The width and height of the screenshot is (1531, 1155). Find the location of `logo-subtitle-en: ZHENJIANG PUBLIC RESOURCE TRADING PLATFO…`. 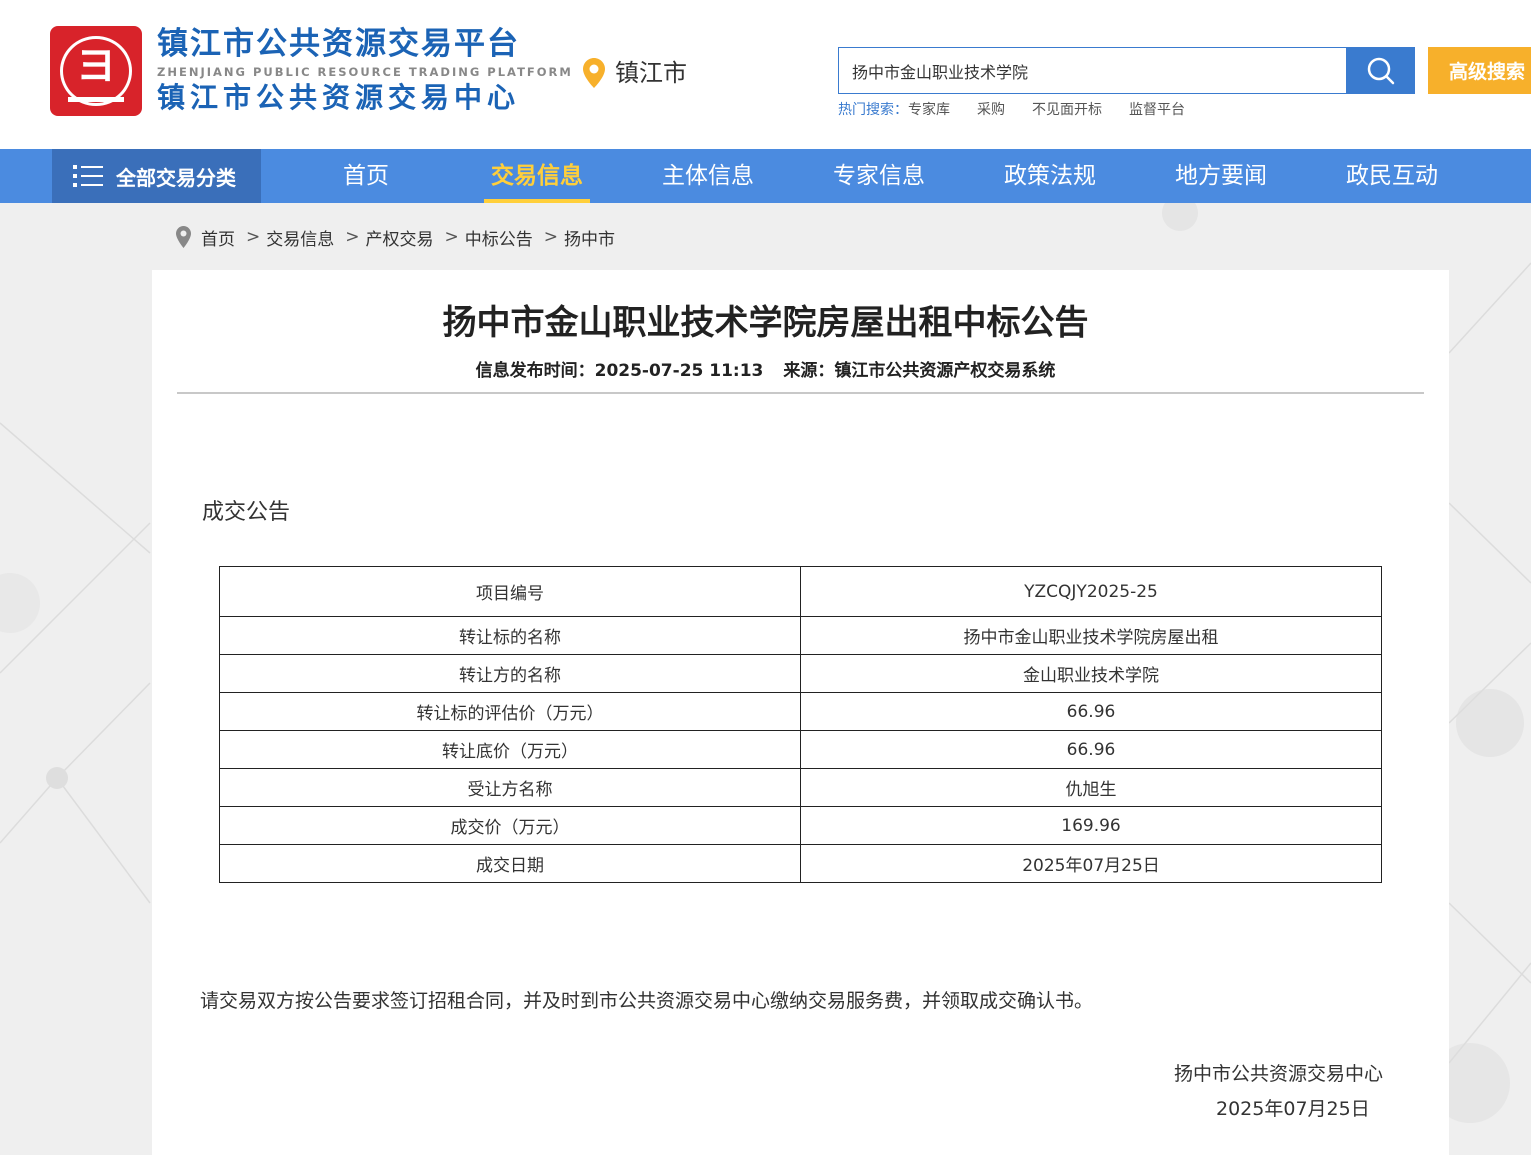

logo-subtitle-en: ZHENJIANG PUBLIC RESOURCE TRADING PLATFO… is located at coordinates (365, 72).